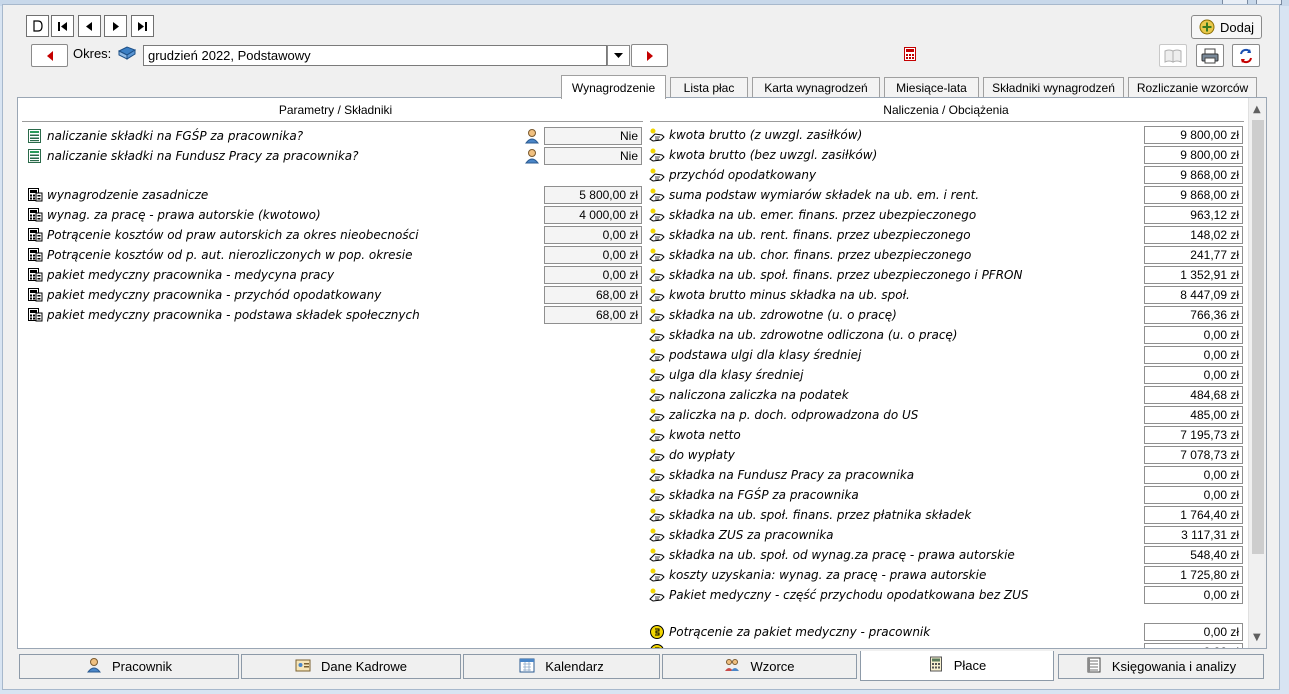 The image size is (1289, 694). I want to click on tab-label: Składniki wynagrodzeń, so click(1053, 87).